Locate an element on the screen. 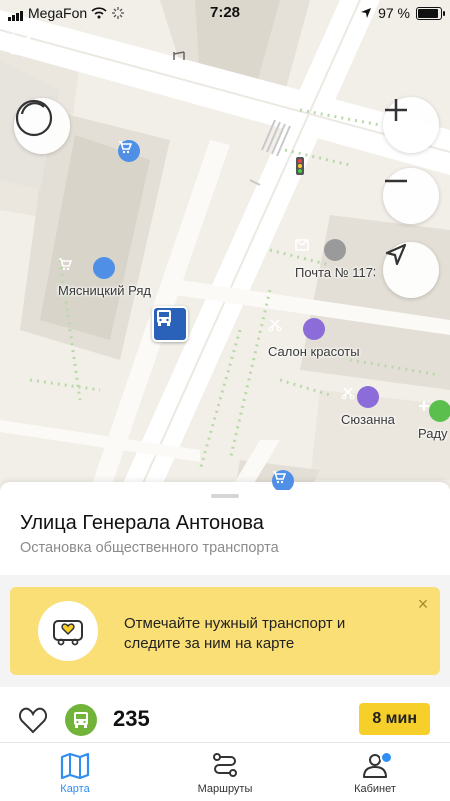 The width and height of the screenshot is (450, 801). bus-stop-marker is located at coordinates (170, 324).